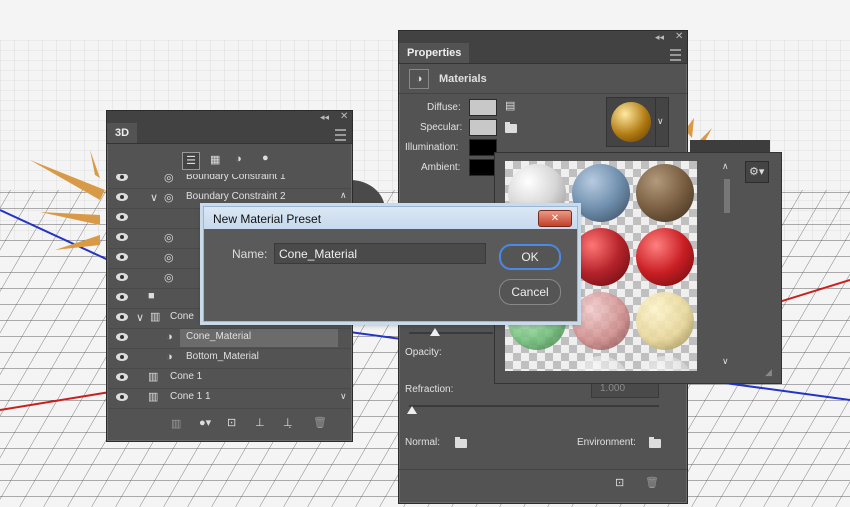 This screenshot has height=507, width=850. What do you see at coordinates (260, 422) in the screenshot?
I see `drop-to-plane-icon: ⊥` at bounding box center [260, 422].